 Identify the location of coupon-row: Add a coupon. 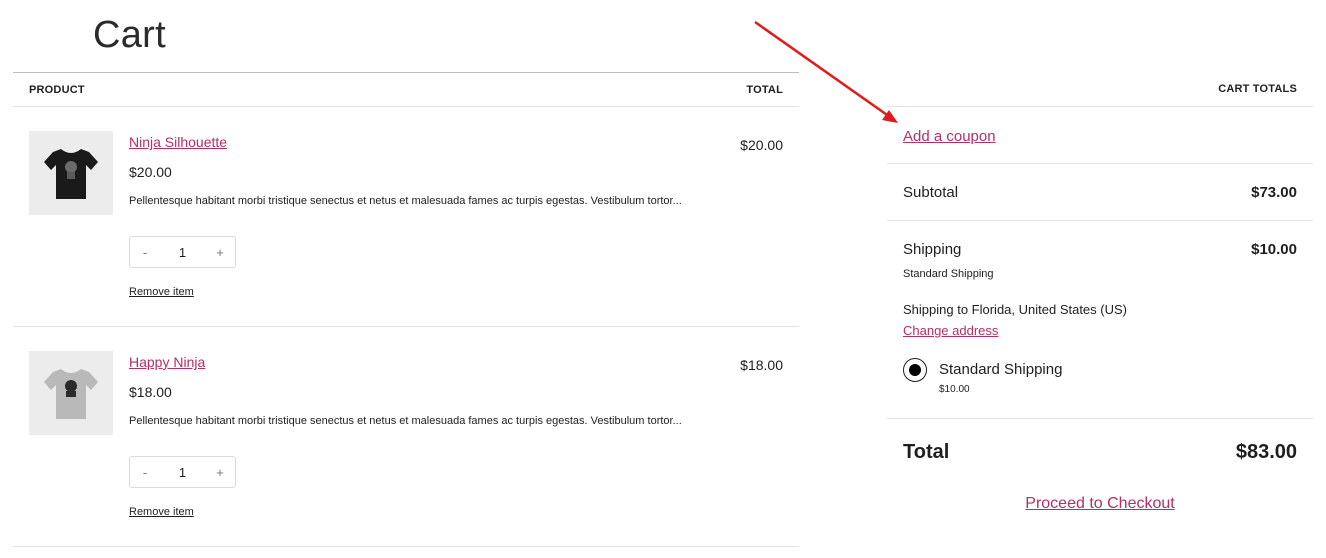
(1100, 135).